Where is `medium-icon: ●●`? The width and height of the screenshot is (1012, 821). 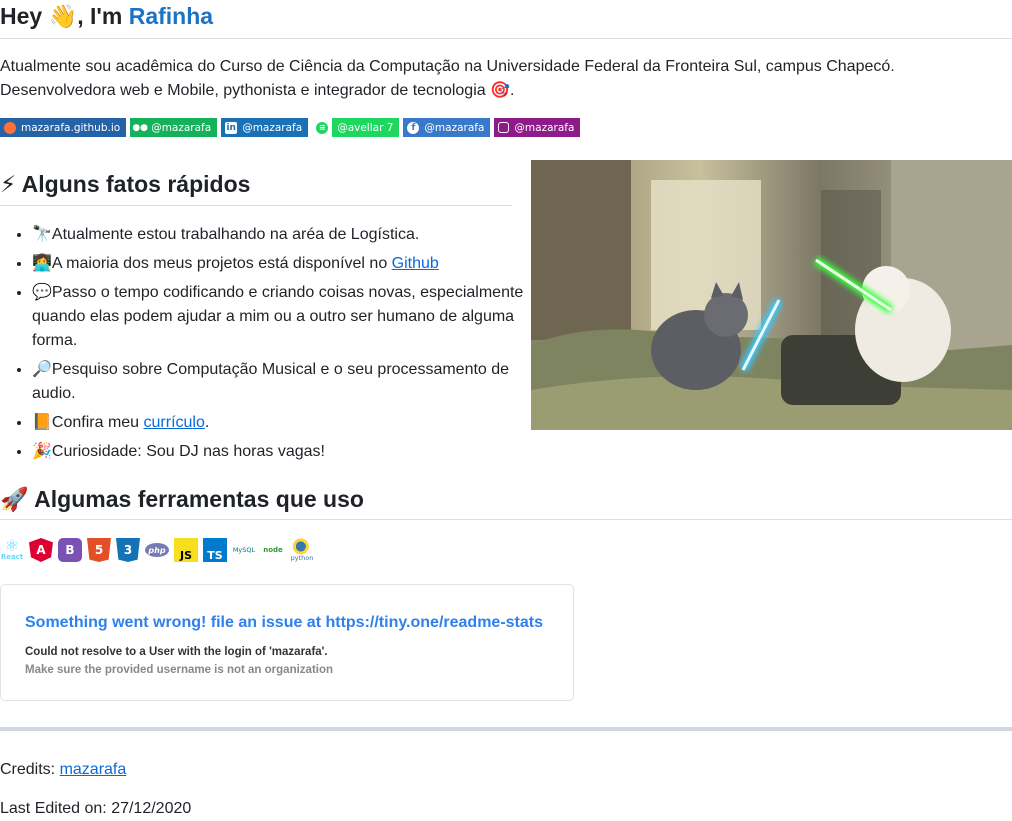
medium-icon: ●● is located at coordinates (140, 127).